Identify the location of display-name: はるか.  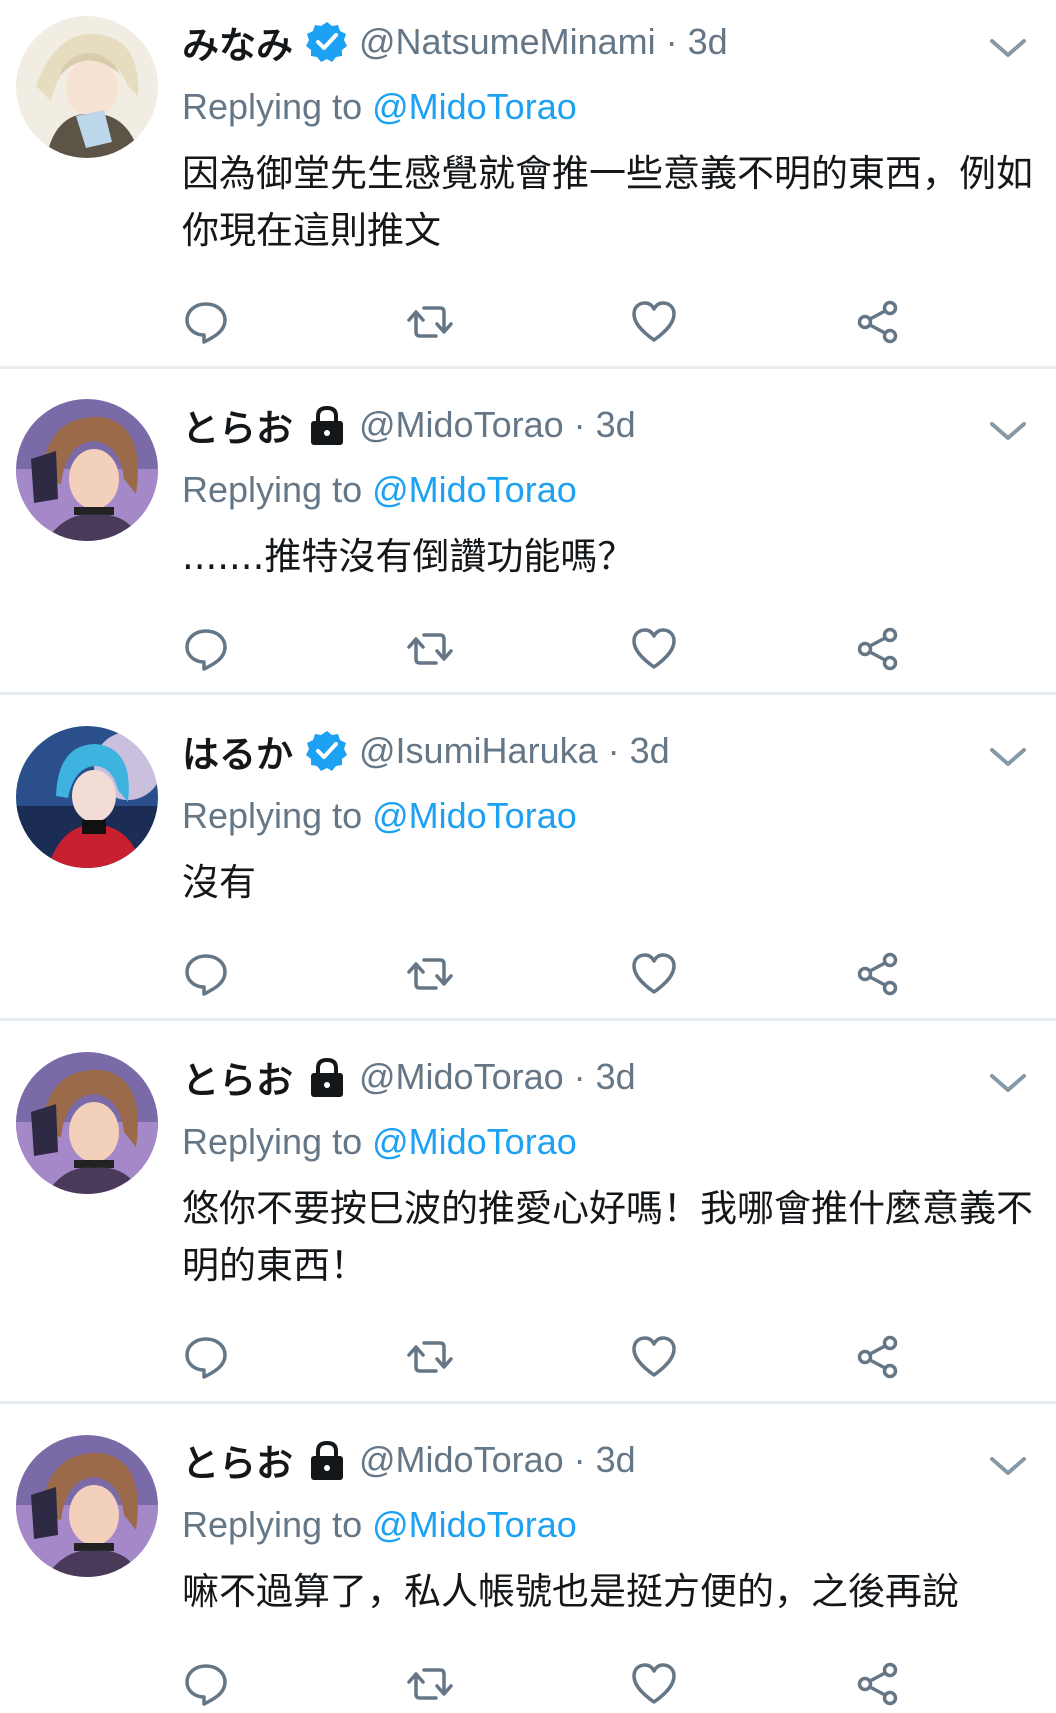
(237, 751).